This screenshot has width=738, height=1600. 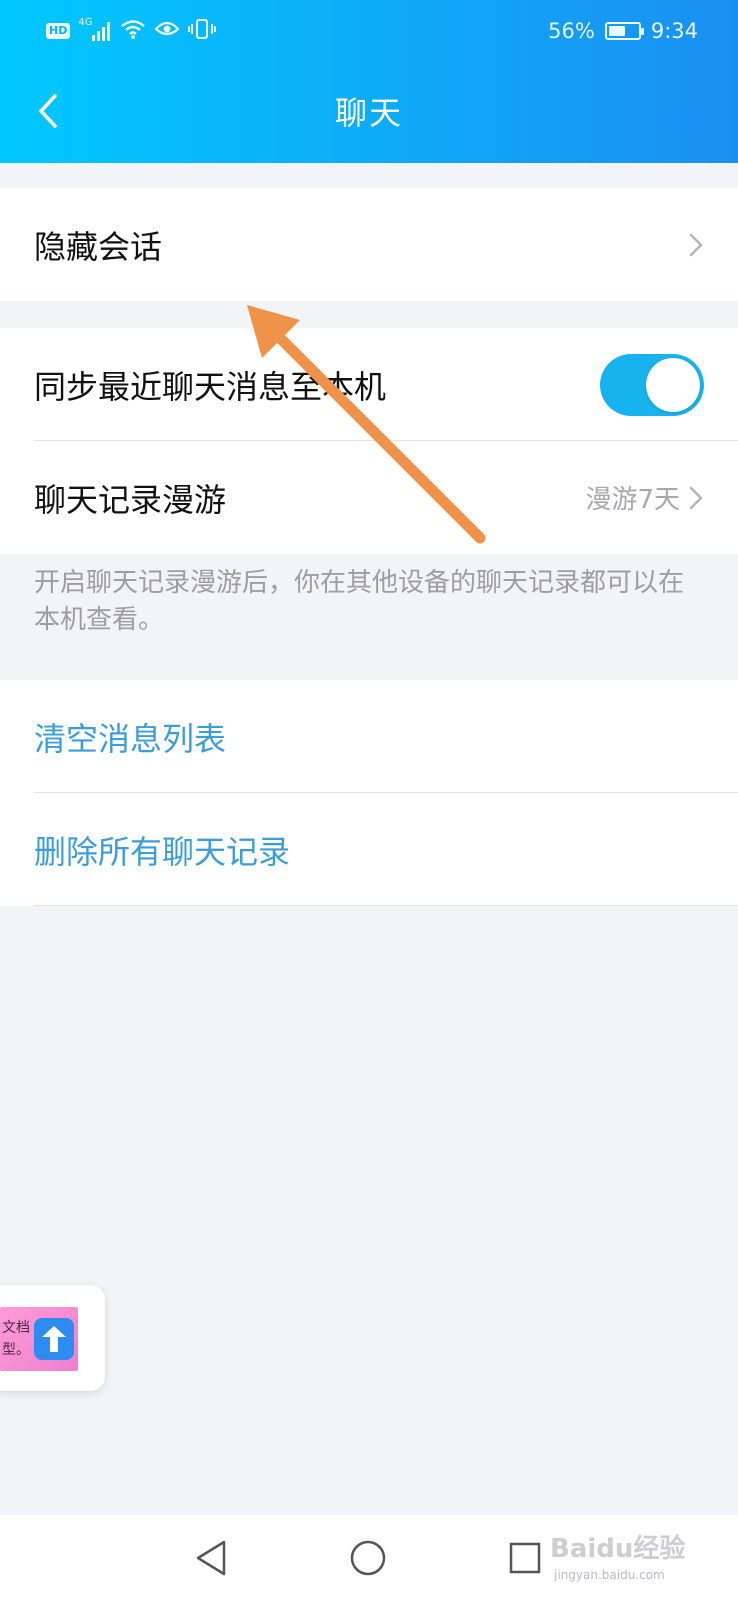 I want to click on status-right: 56% 9:34, so click(x=623, y=31).